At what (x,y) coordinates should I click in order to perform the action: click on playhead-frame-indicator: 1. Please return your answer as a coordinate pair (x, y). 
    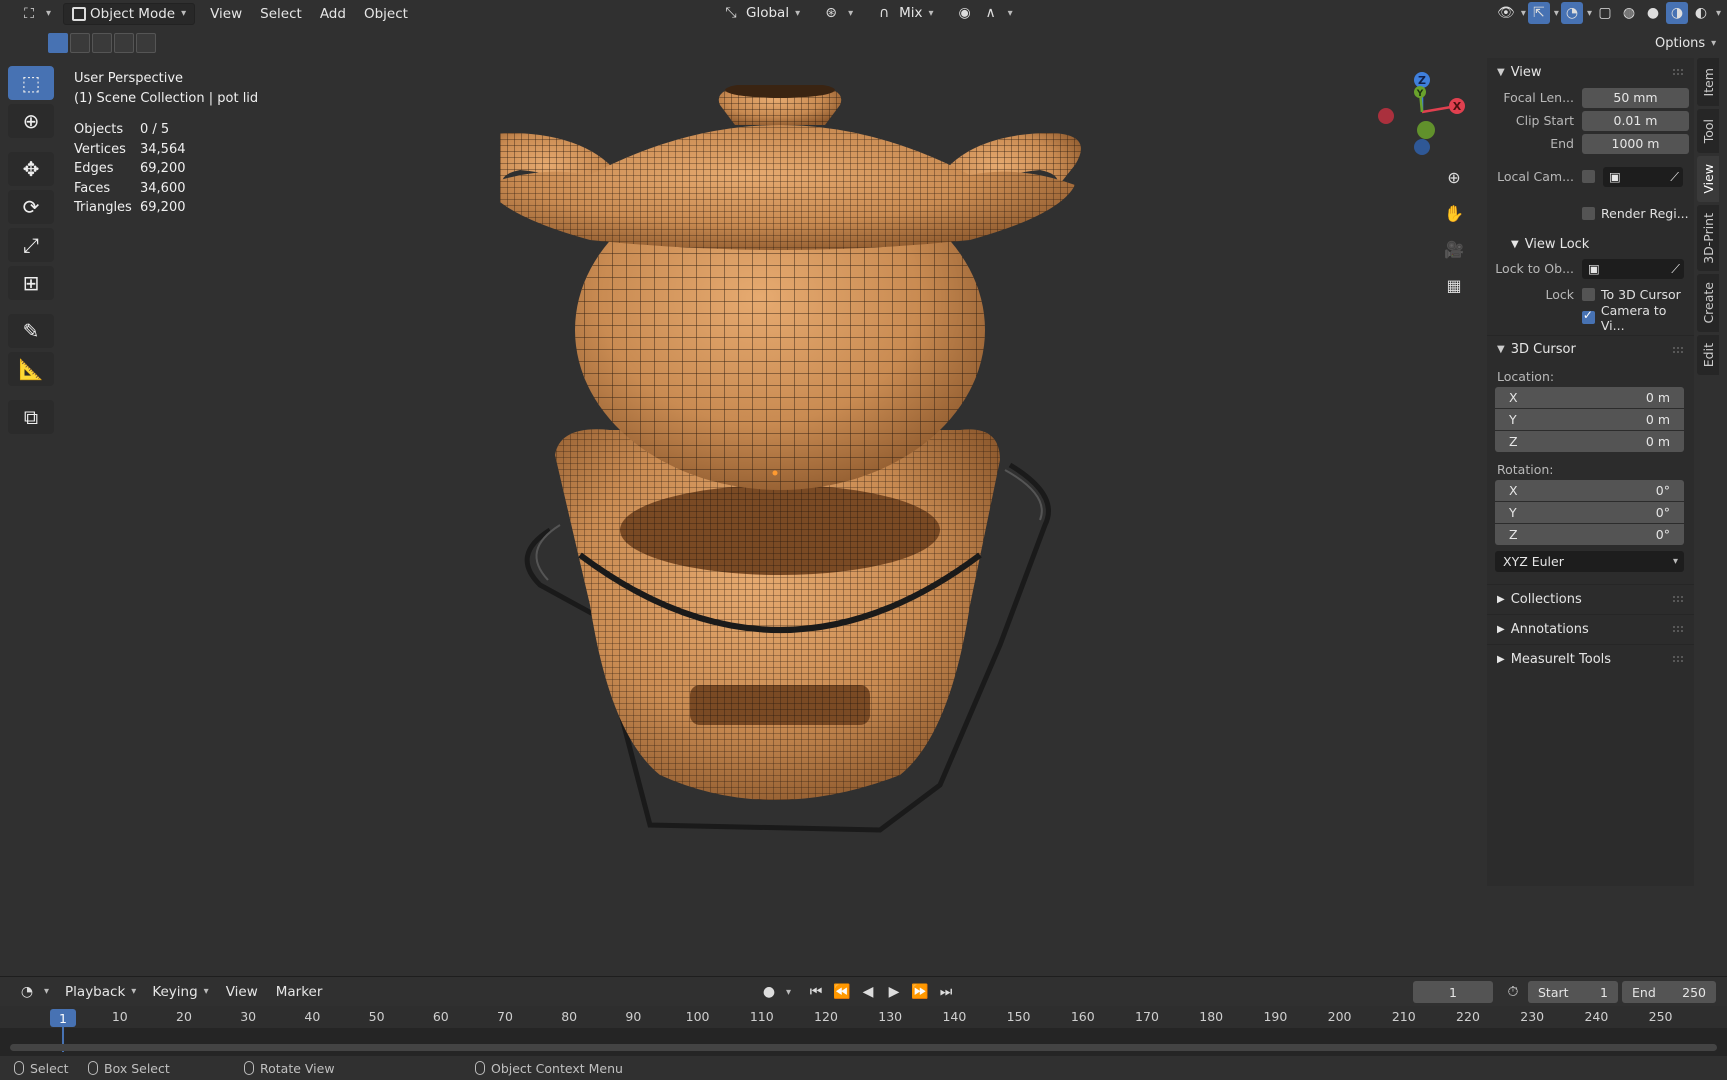
    Looking at the image, I should click on (63, 1018).